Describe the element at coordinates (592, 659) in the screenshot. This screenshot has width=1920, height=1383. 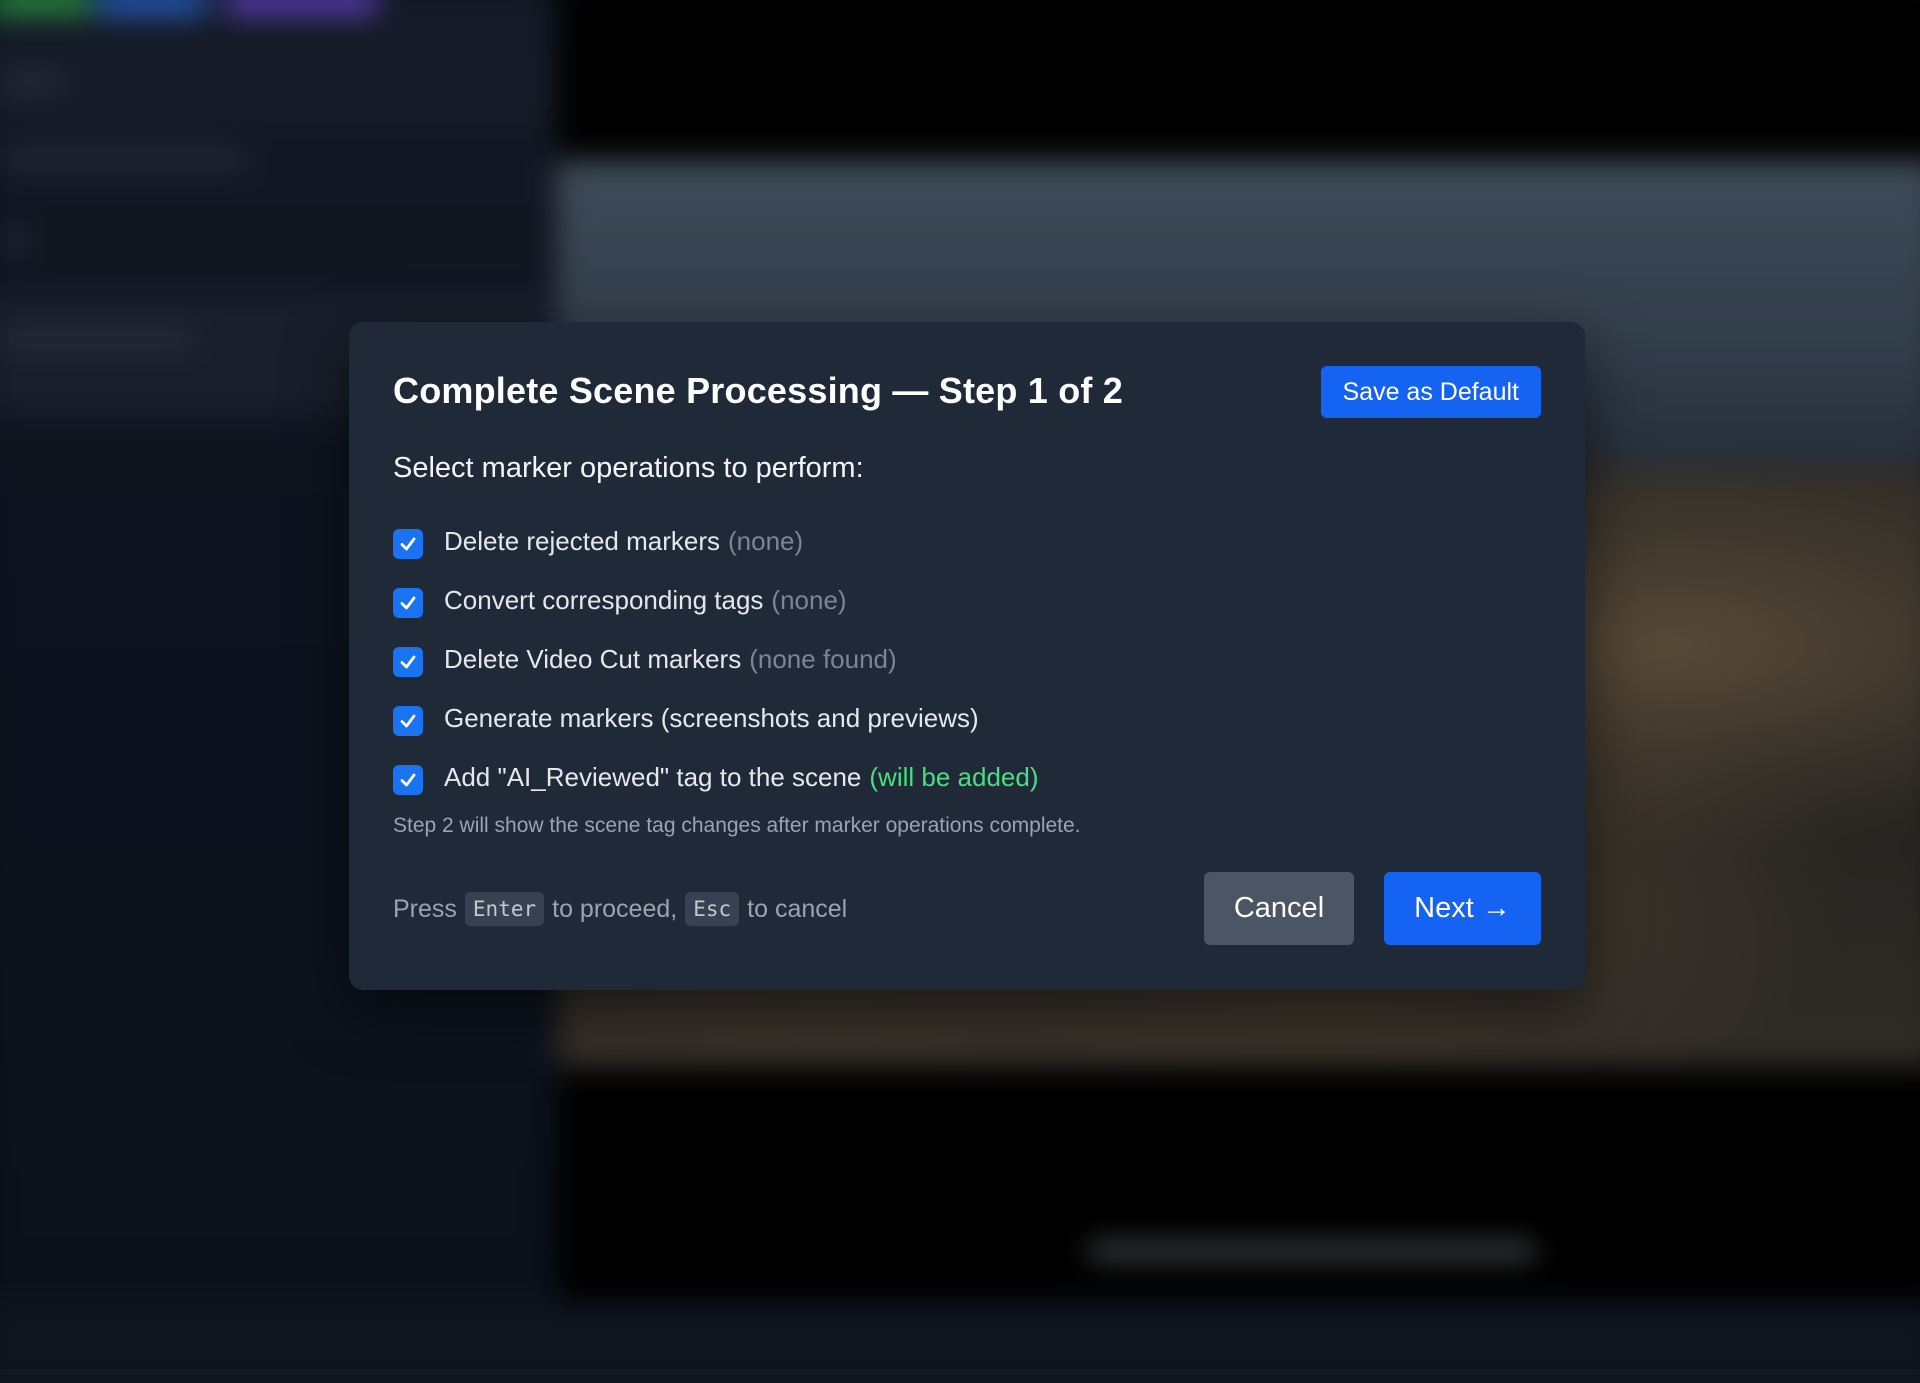
I see `option-label: Delete Video Cut markers` at that location.